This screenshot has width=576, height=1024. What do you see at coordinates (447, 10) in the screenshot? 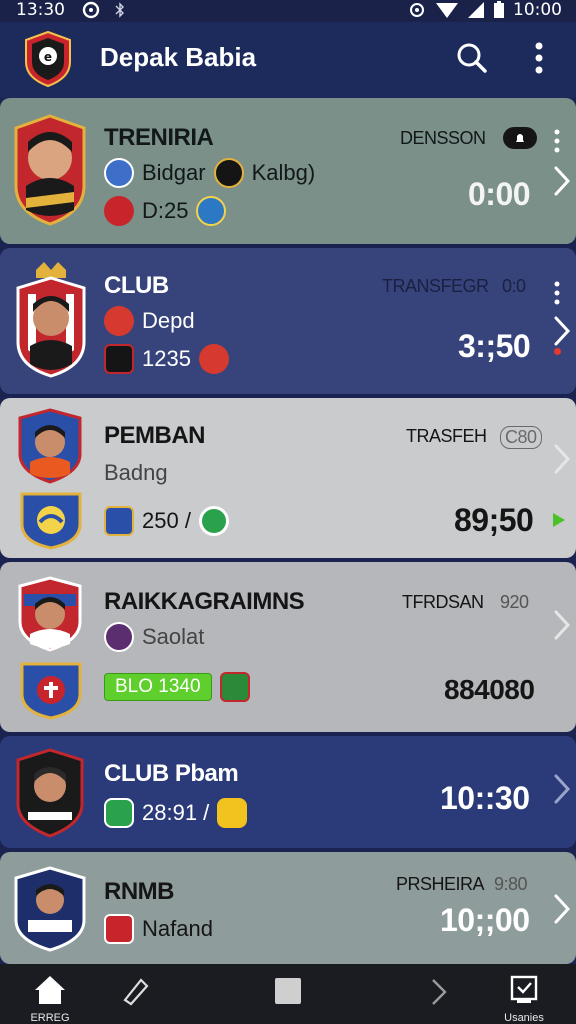
I see `wifi-icon` at bounding box center [447, 10].